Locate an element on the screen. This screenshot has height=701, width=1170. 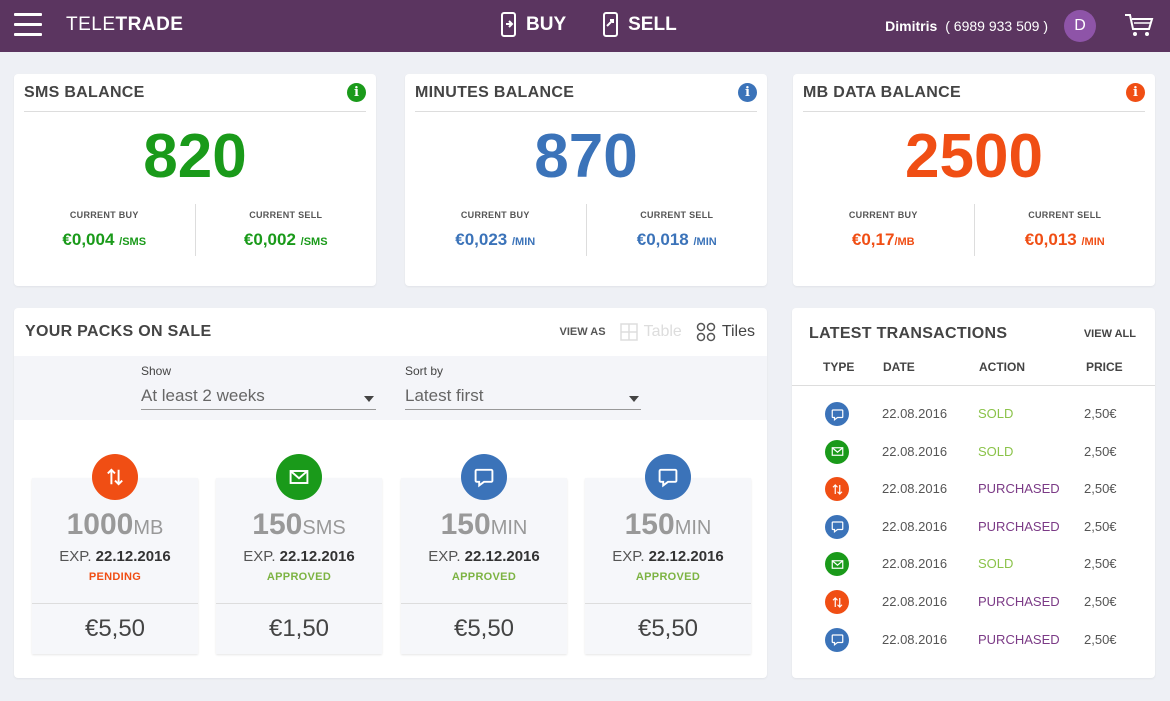
menu-icon is located at coordinates (28, 25).